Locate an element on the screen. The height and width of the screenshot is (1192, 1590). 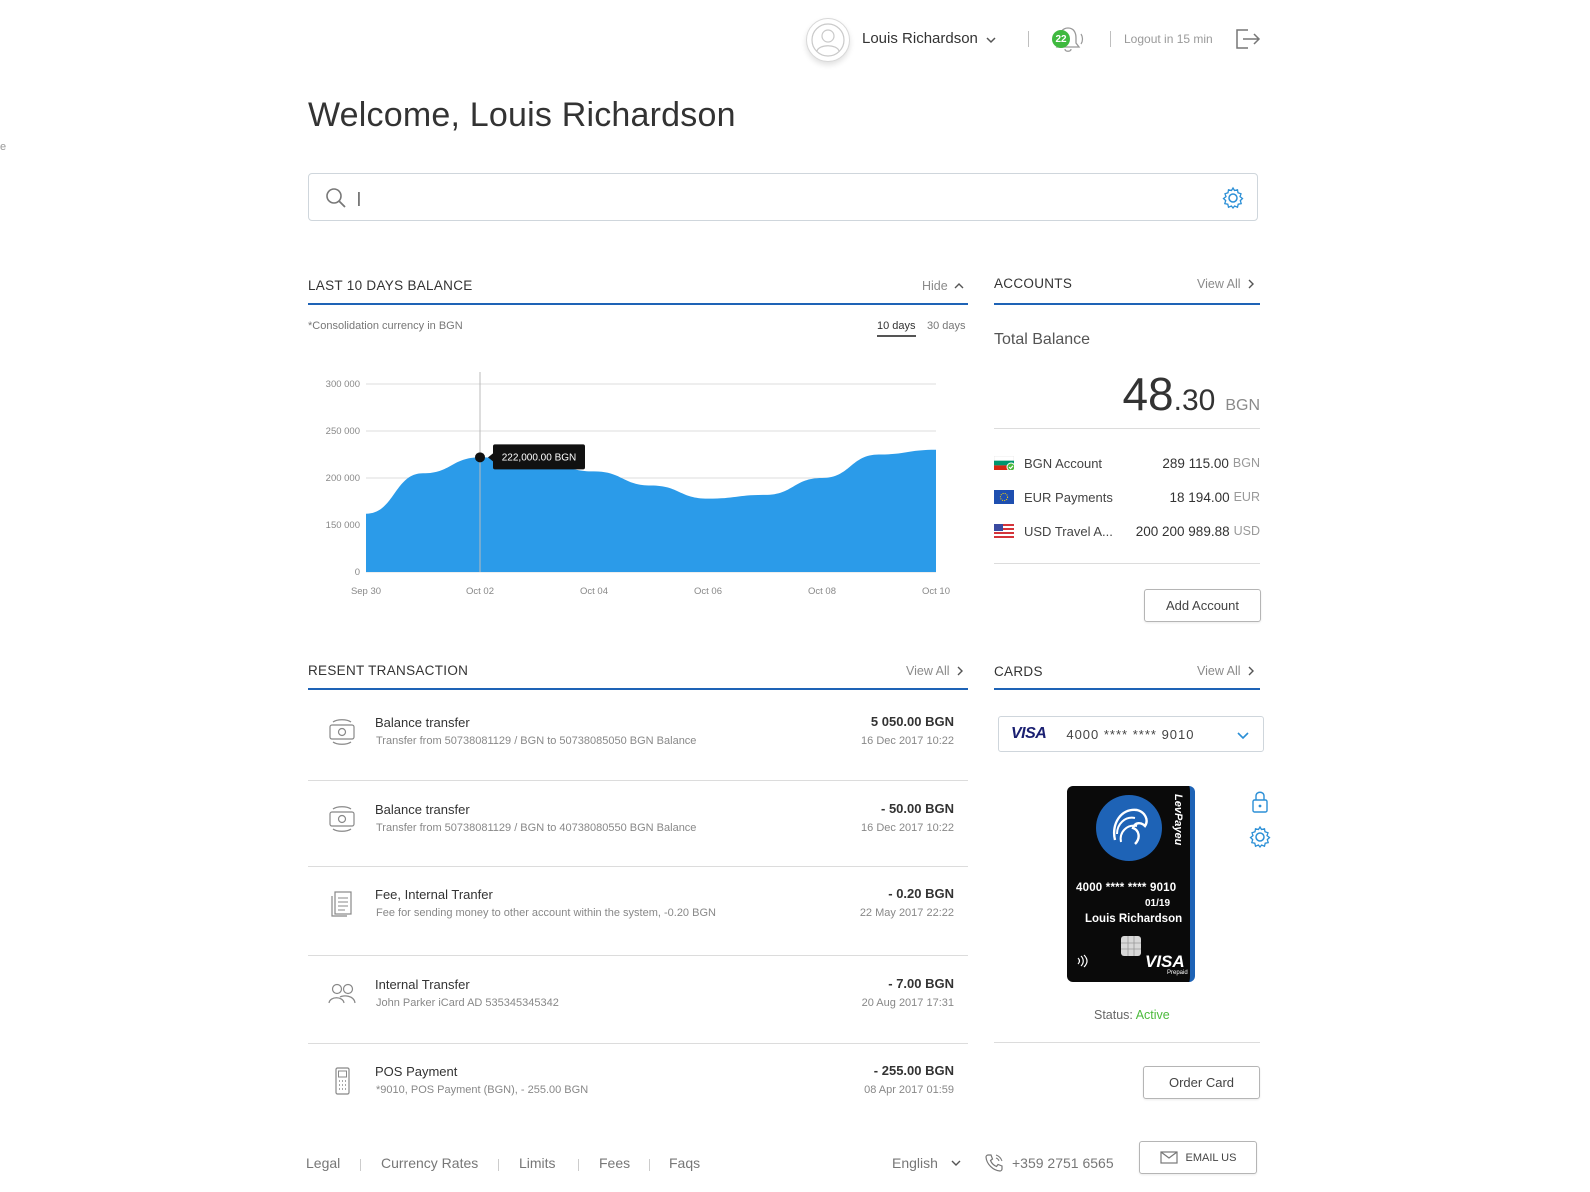
divider is located at coordinates (1127, 563).